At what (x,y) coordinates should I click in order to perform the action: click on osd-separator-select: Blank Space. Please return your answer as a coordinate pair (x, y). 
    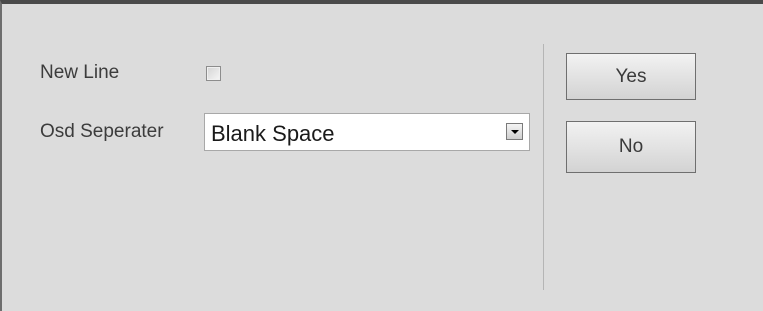
    Looking at the image, I should click on (367, 132).